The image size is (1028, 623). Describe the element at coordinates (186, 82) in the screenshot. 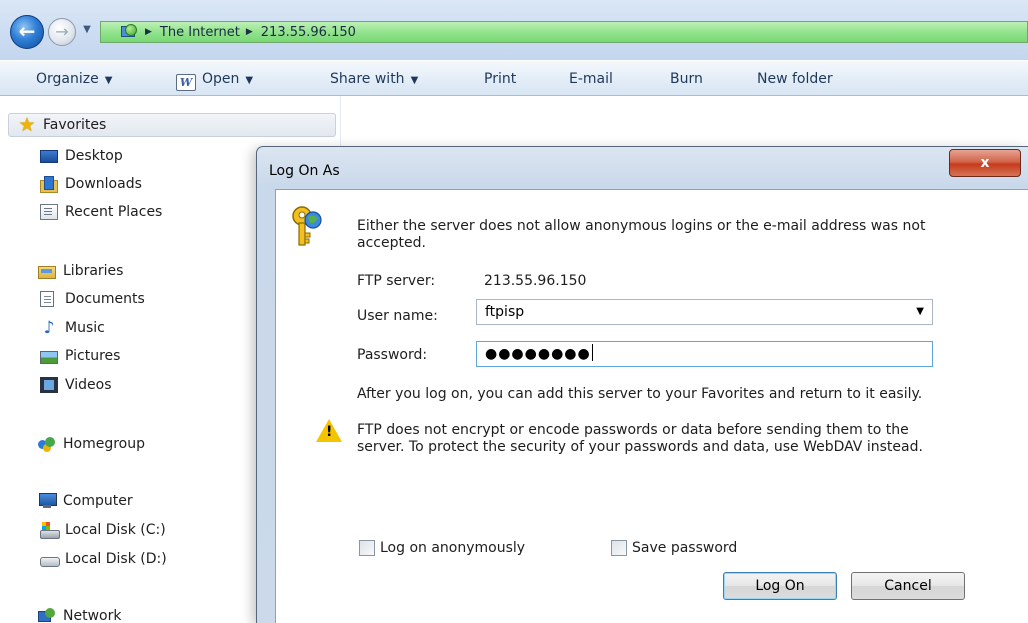

I see `wordpad-icon: W` at that location.